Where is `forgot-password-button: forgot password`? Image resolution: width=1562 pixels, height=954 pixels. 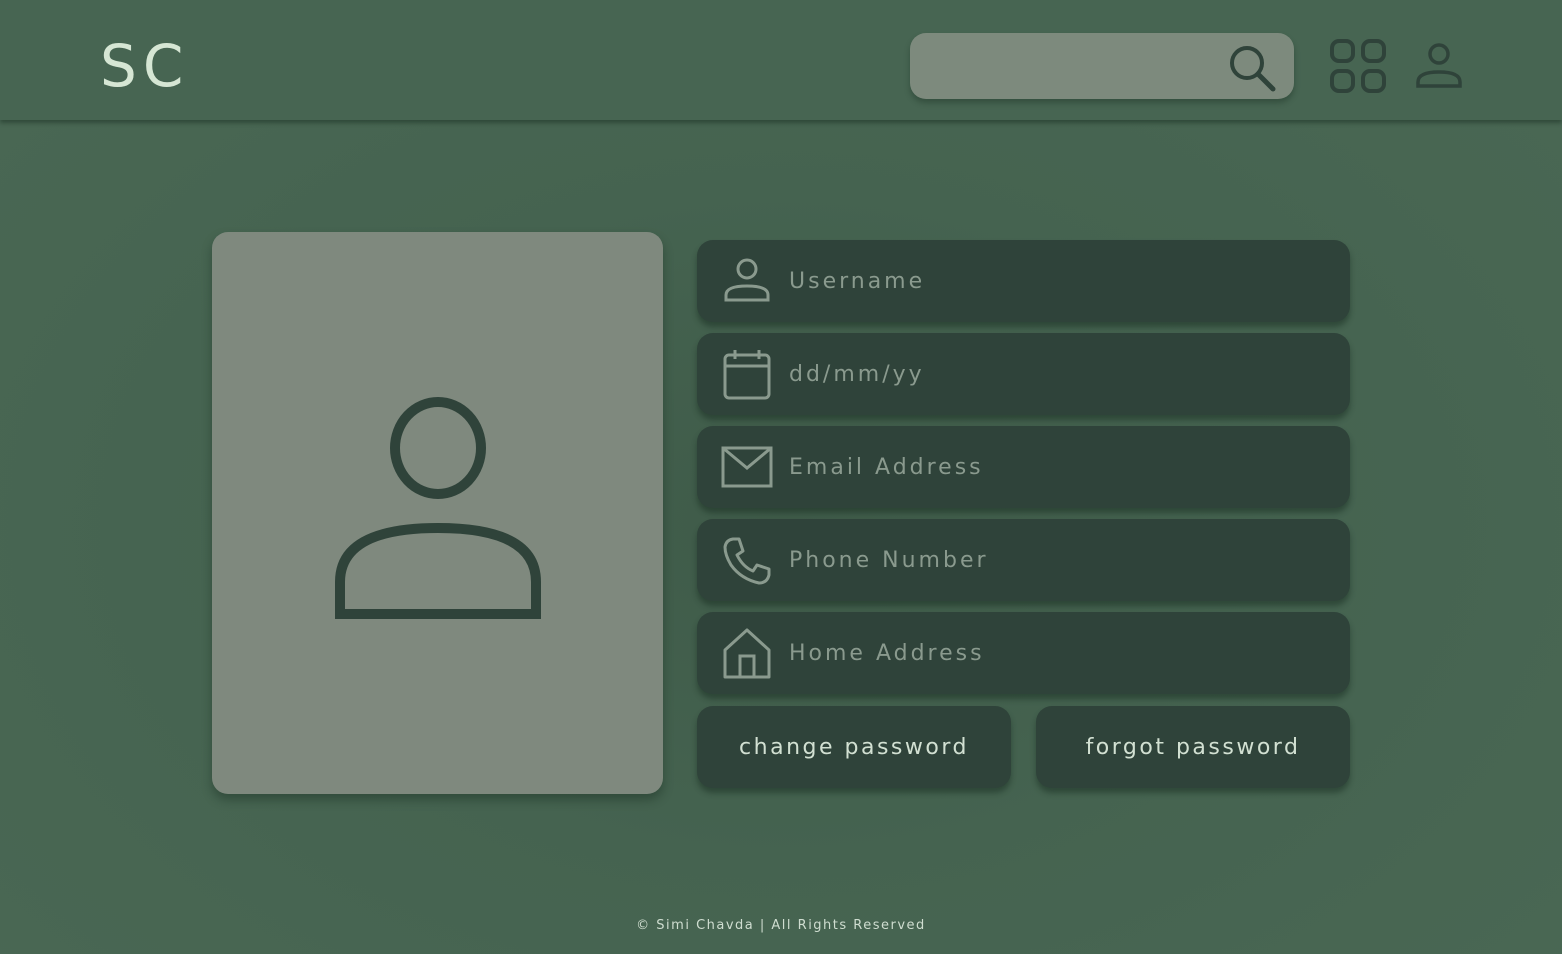 forgot-password-button: forgot password is located at coordinates (1193, 747).